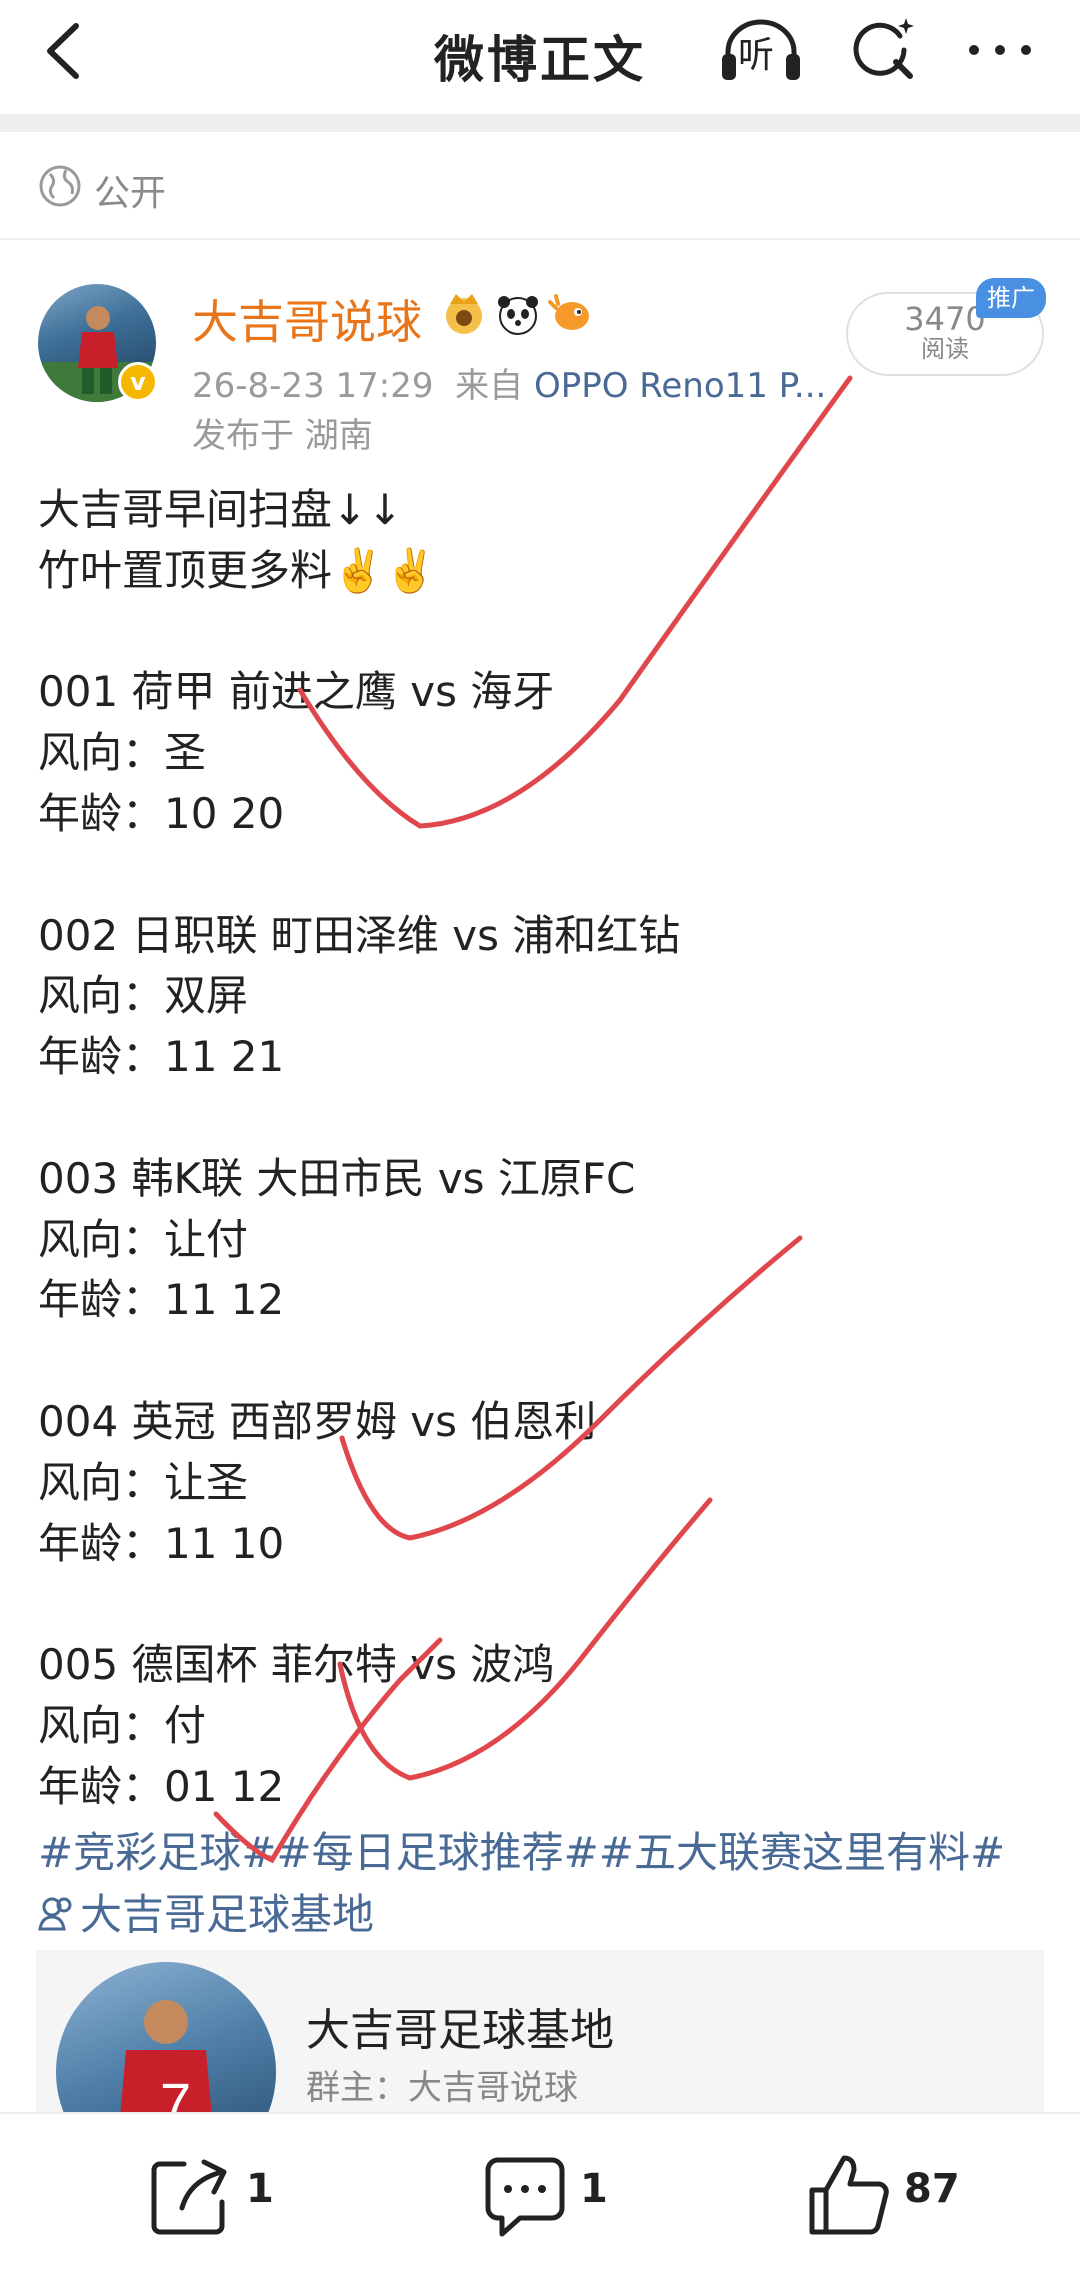 The height and width of the screenshot is (2276, 1080). Describe the element at coordinates (260, 2189) in the screenshot. I see `repost-count: 1` at that location.